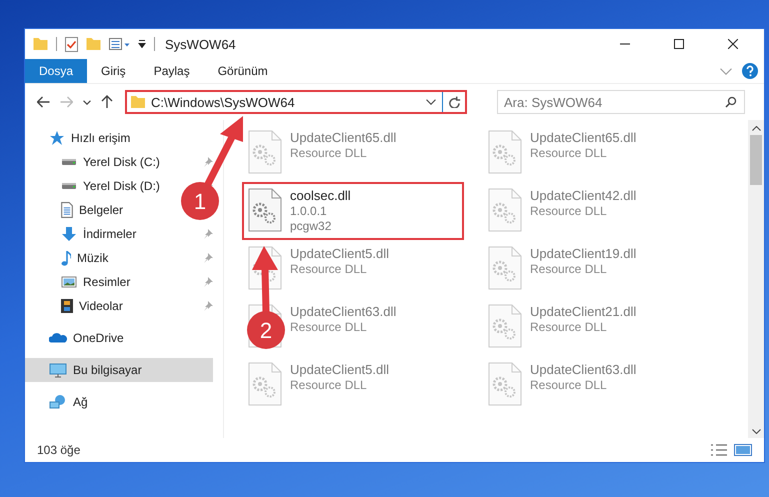 This screenshot has width=769, height=497. Describe the element at coordinates (43, 102) in the screenshot. I see `back-arrow-icon` at that location.